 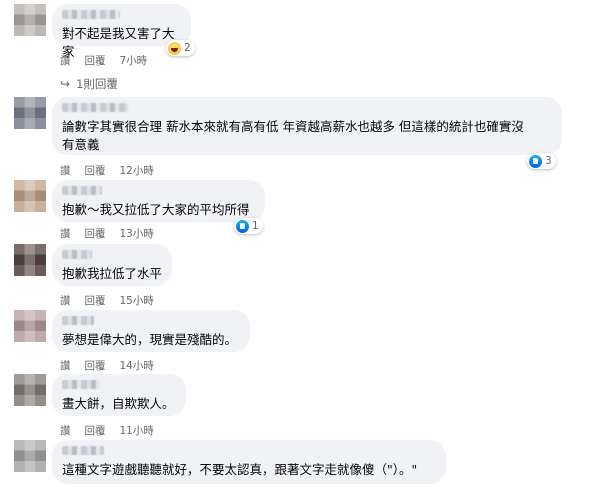 I want to click on haha-icon, so click(x=174, y=48).